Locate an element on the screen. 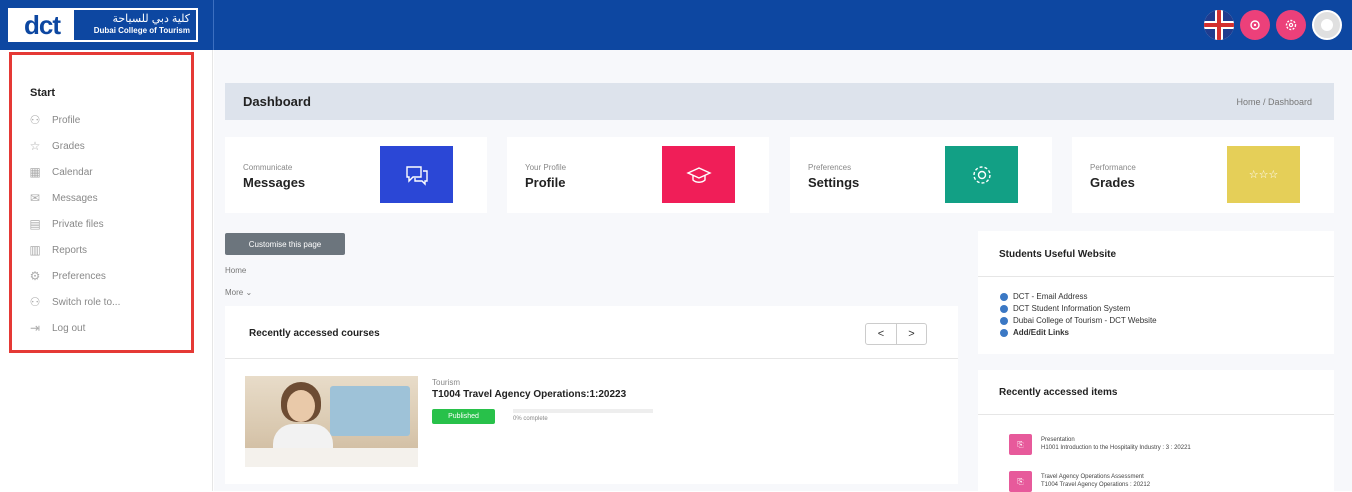 The height and width of the screenshot is (492, 1352). card-grades: Performance Grades ☆☆☆ is located at coordinates (1203, 175).